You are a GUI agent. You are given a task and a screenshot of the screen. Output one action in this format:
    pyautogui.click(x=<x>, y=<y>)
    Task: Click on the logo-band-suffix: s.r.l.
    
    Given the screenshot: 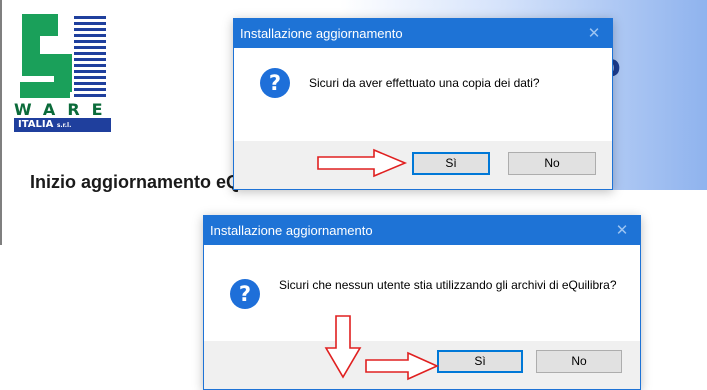 What is the action you would take?
    pyautogui.click(x=64, y=125)
    